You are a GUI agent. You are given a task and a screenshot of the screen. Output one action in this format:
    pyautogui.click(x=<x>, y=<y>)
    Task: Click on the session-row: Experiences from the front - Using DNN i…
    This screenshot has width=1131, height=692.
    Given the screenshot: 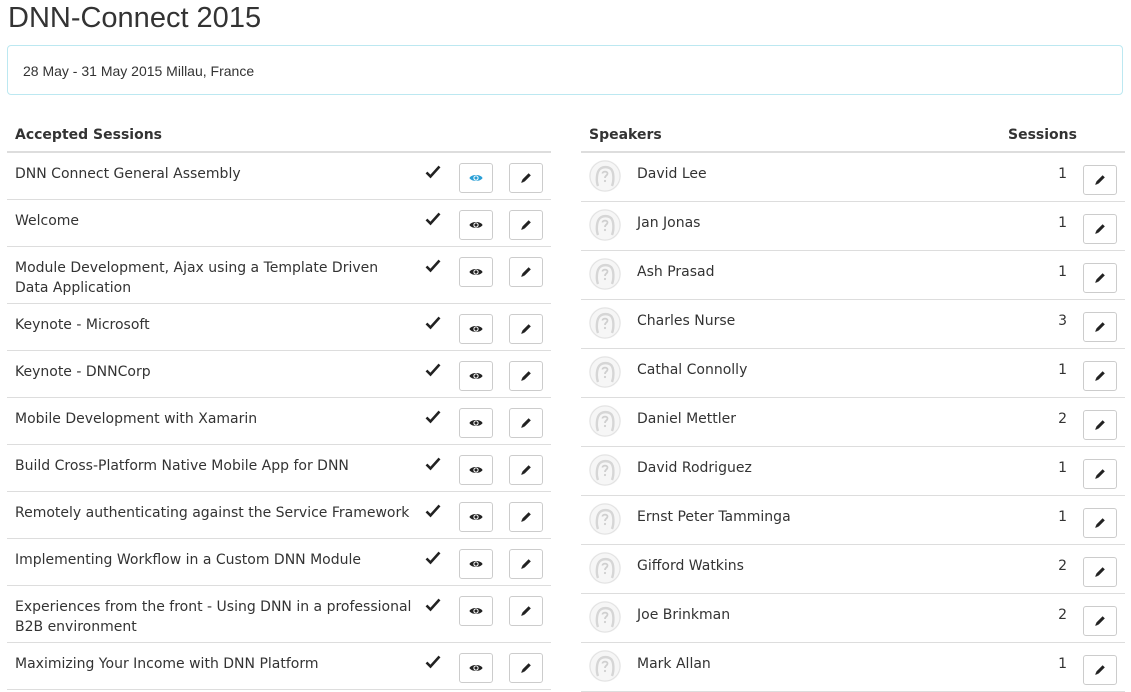 What is the action you would take?
    pyautogui.click(x=279, y=614)
    